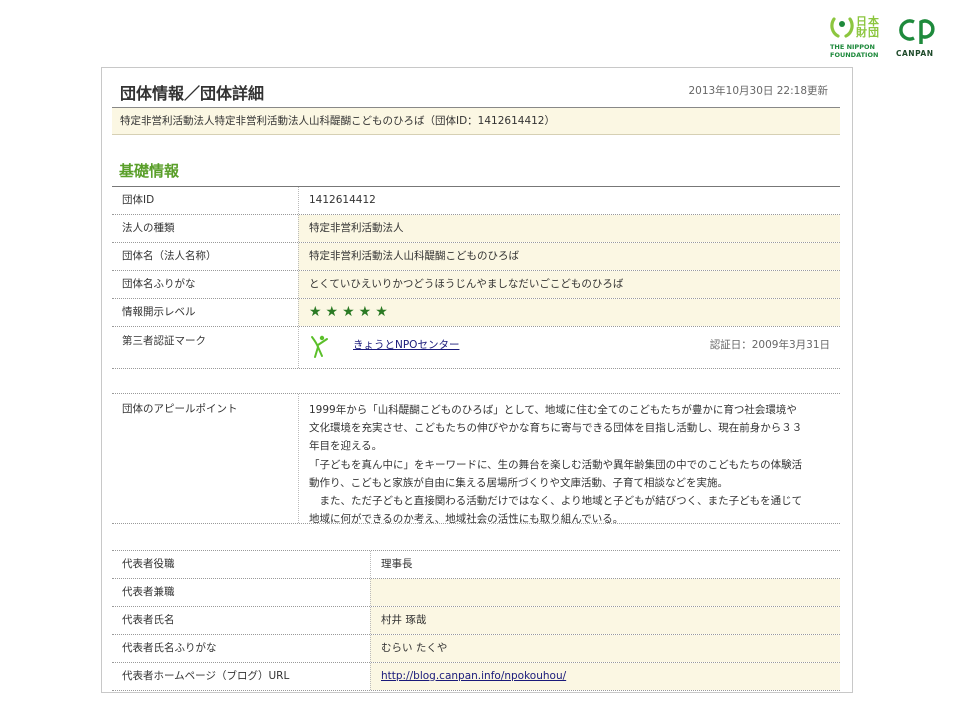  I want to click on nippon-foundation-en-line2: FOUNDATION, so click(854, 55).